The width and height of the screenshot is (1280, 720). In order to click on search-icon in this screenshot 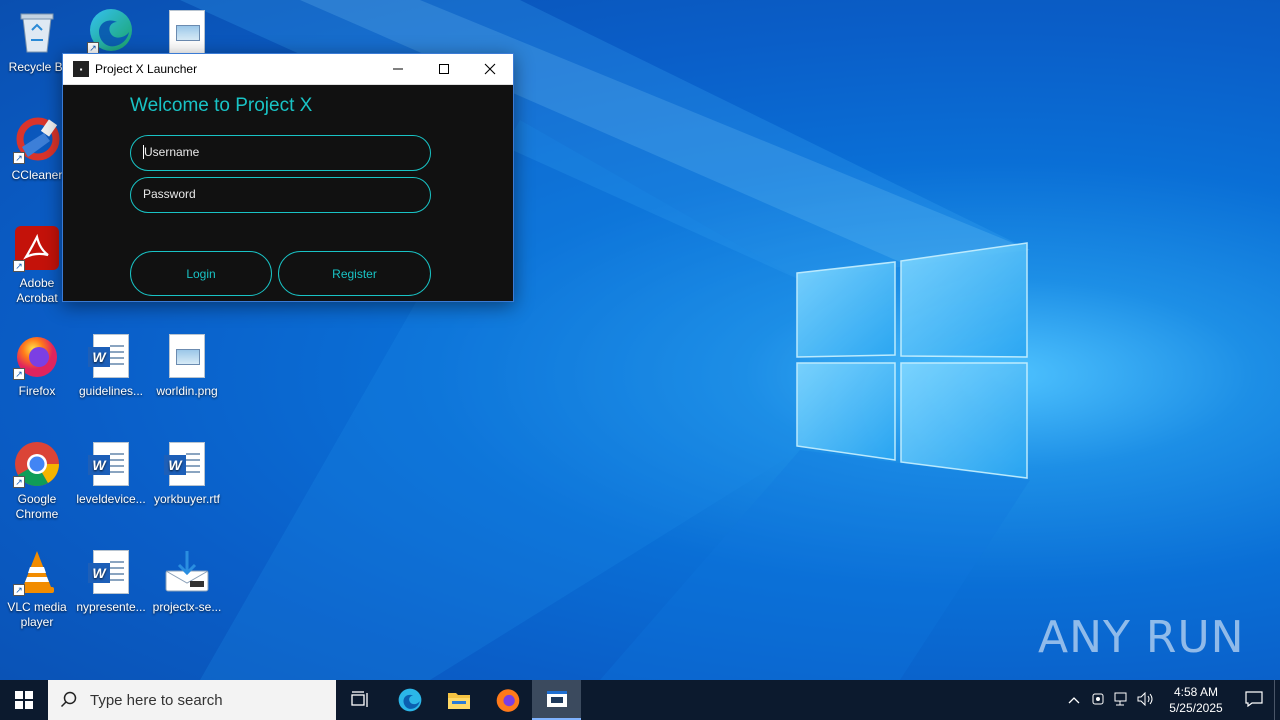, I will do `click(68, 699)`.